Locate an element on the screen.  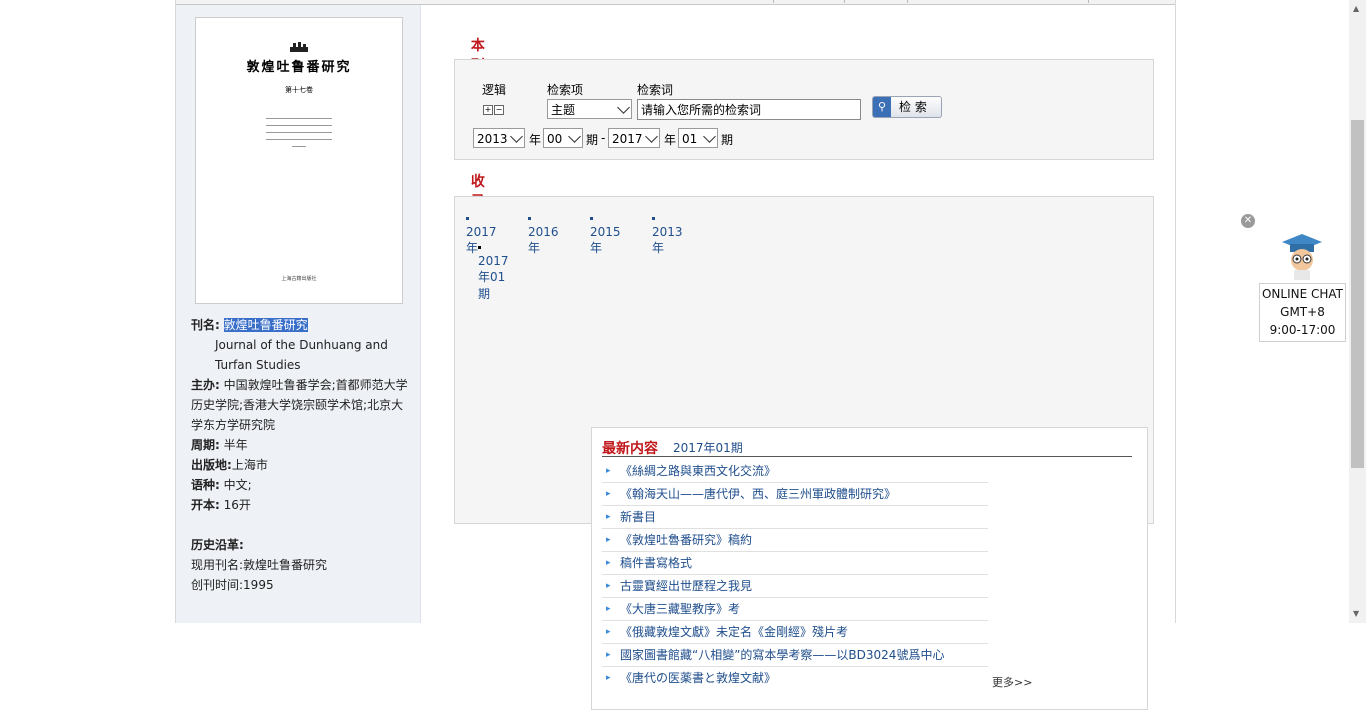
online-chat-widget: ONLINE CHAT GMT+8 9:00-17:00 is located at coordinates (1302, 312).